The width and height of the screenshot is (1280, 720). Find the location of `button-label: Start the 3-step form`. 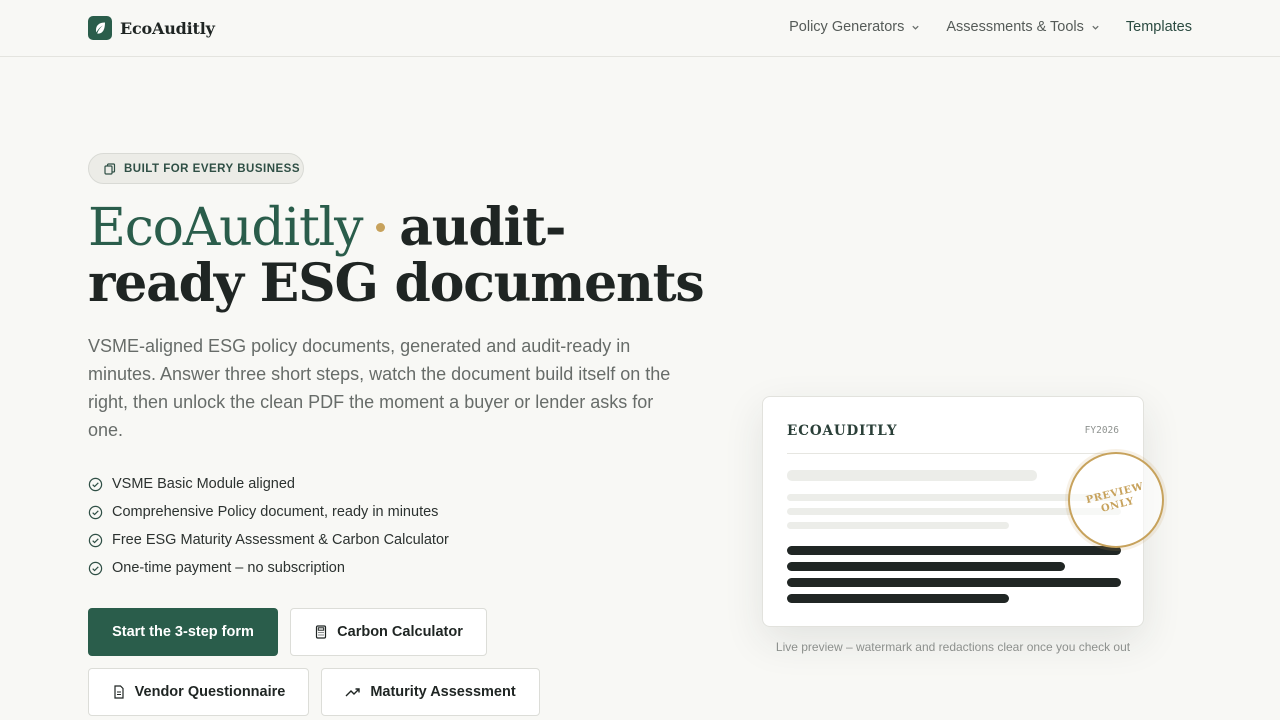

button-label: Start the 3-step form is located at coordinates (183, 632).